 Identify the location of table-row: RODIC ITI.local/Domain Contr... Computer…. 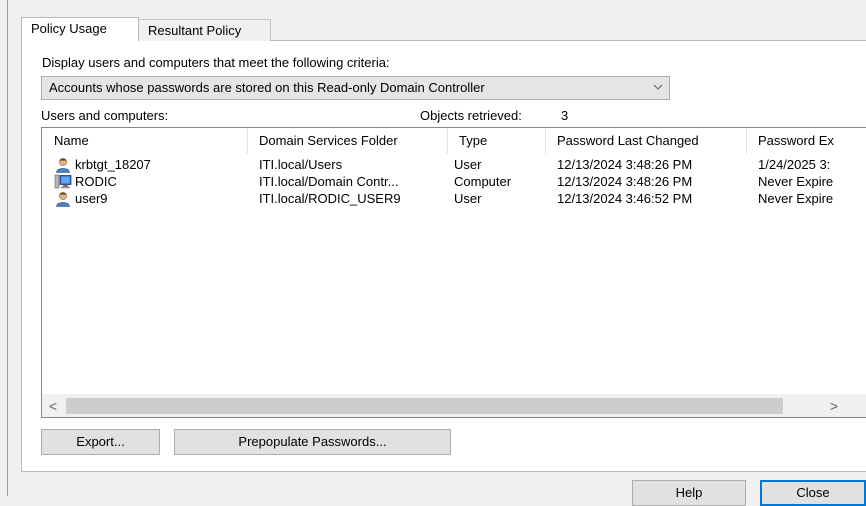
(454, 182).